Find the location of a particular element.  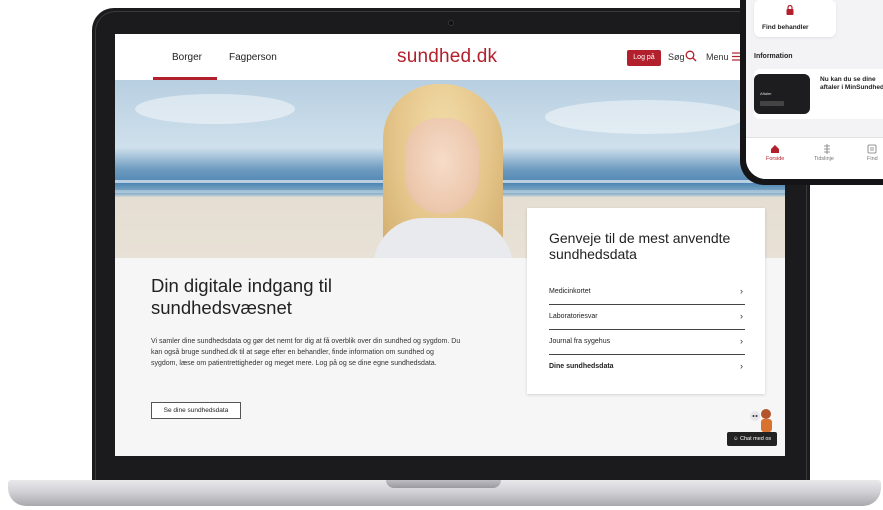

mini-phone-button is located at coordinates (772, 103).